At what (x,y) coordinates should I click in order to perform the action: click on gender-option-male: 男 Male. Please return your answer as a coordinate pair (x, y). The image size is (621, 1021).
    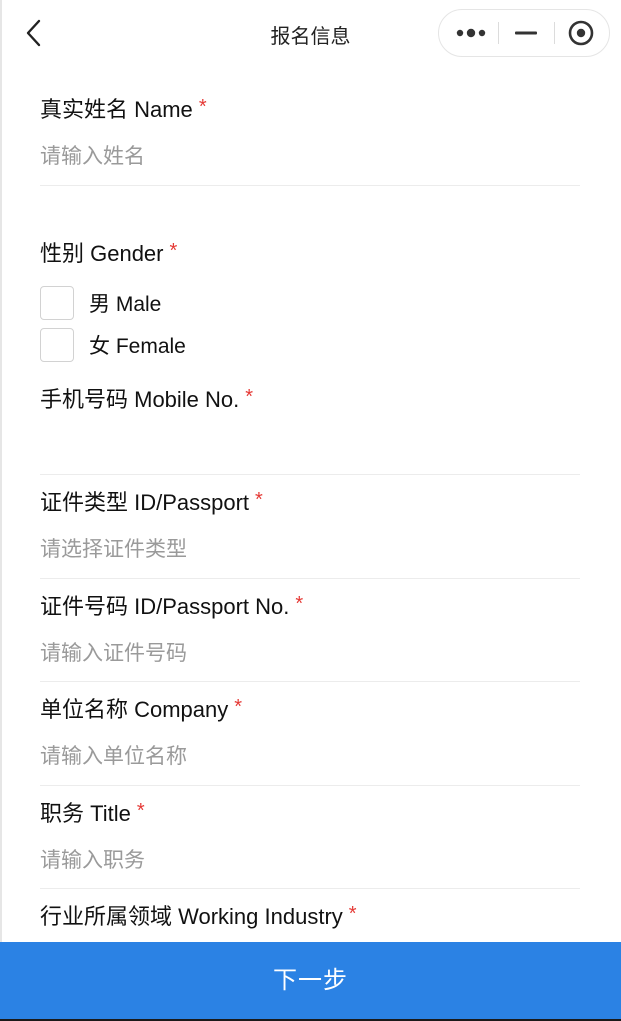
    Looking at the image, I should click on (100, 303).